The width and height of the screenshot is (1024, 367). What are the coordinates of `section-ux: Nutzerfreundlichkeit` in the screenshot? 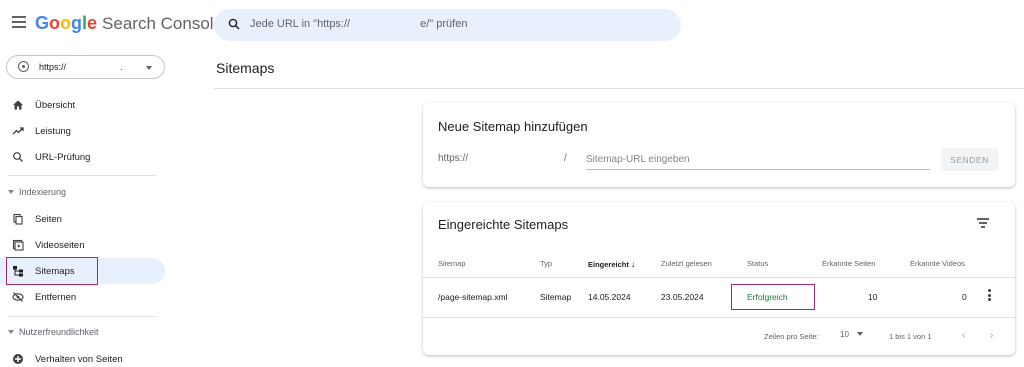 It's located at (53, 337).